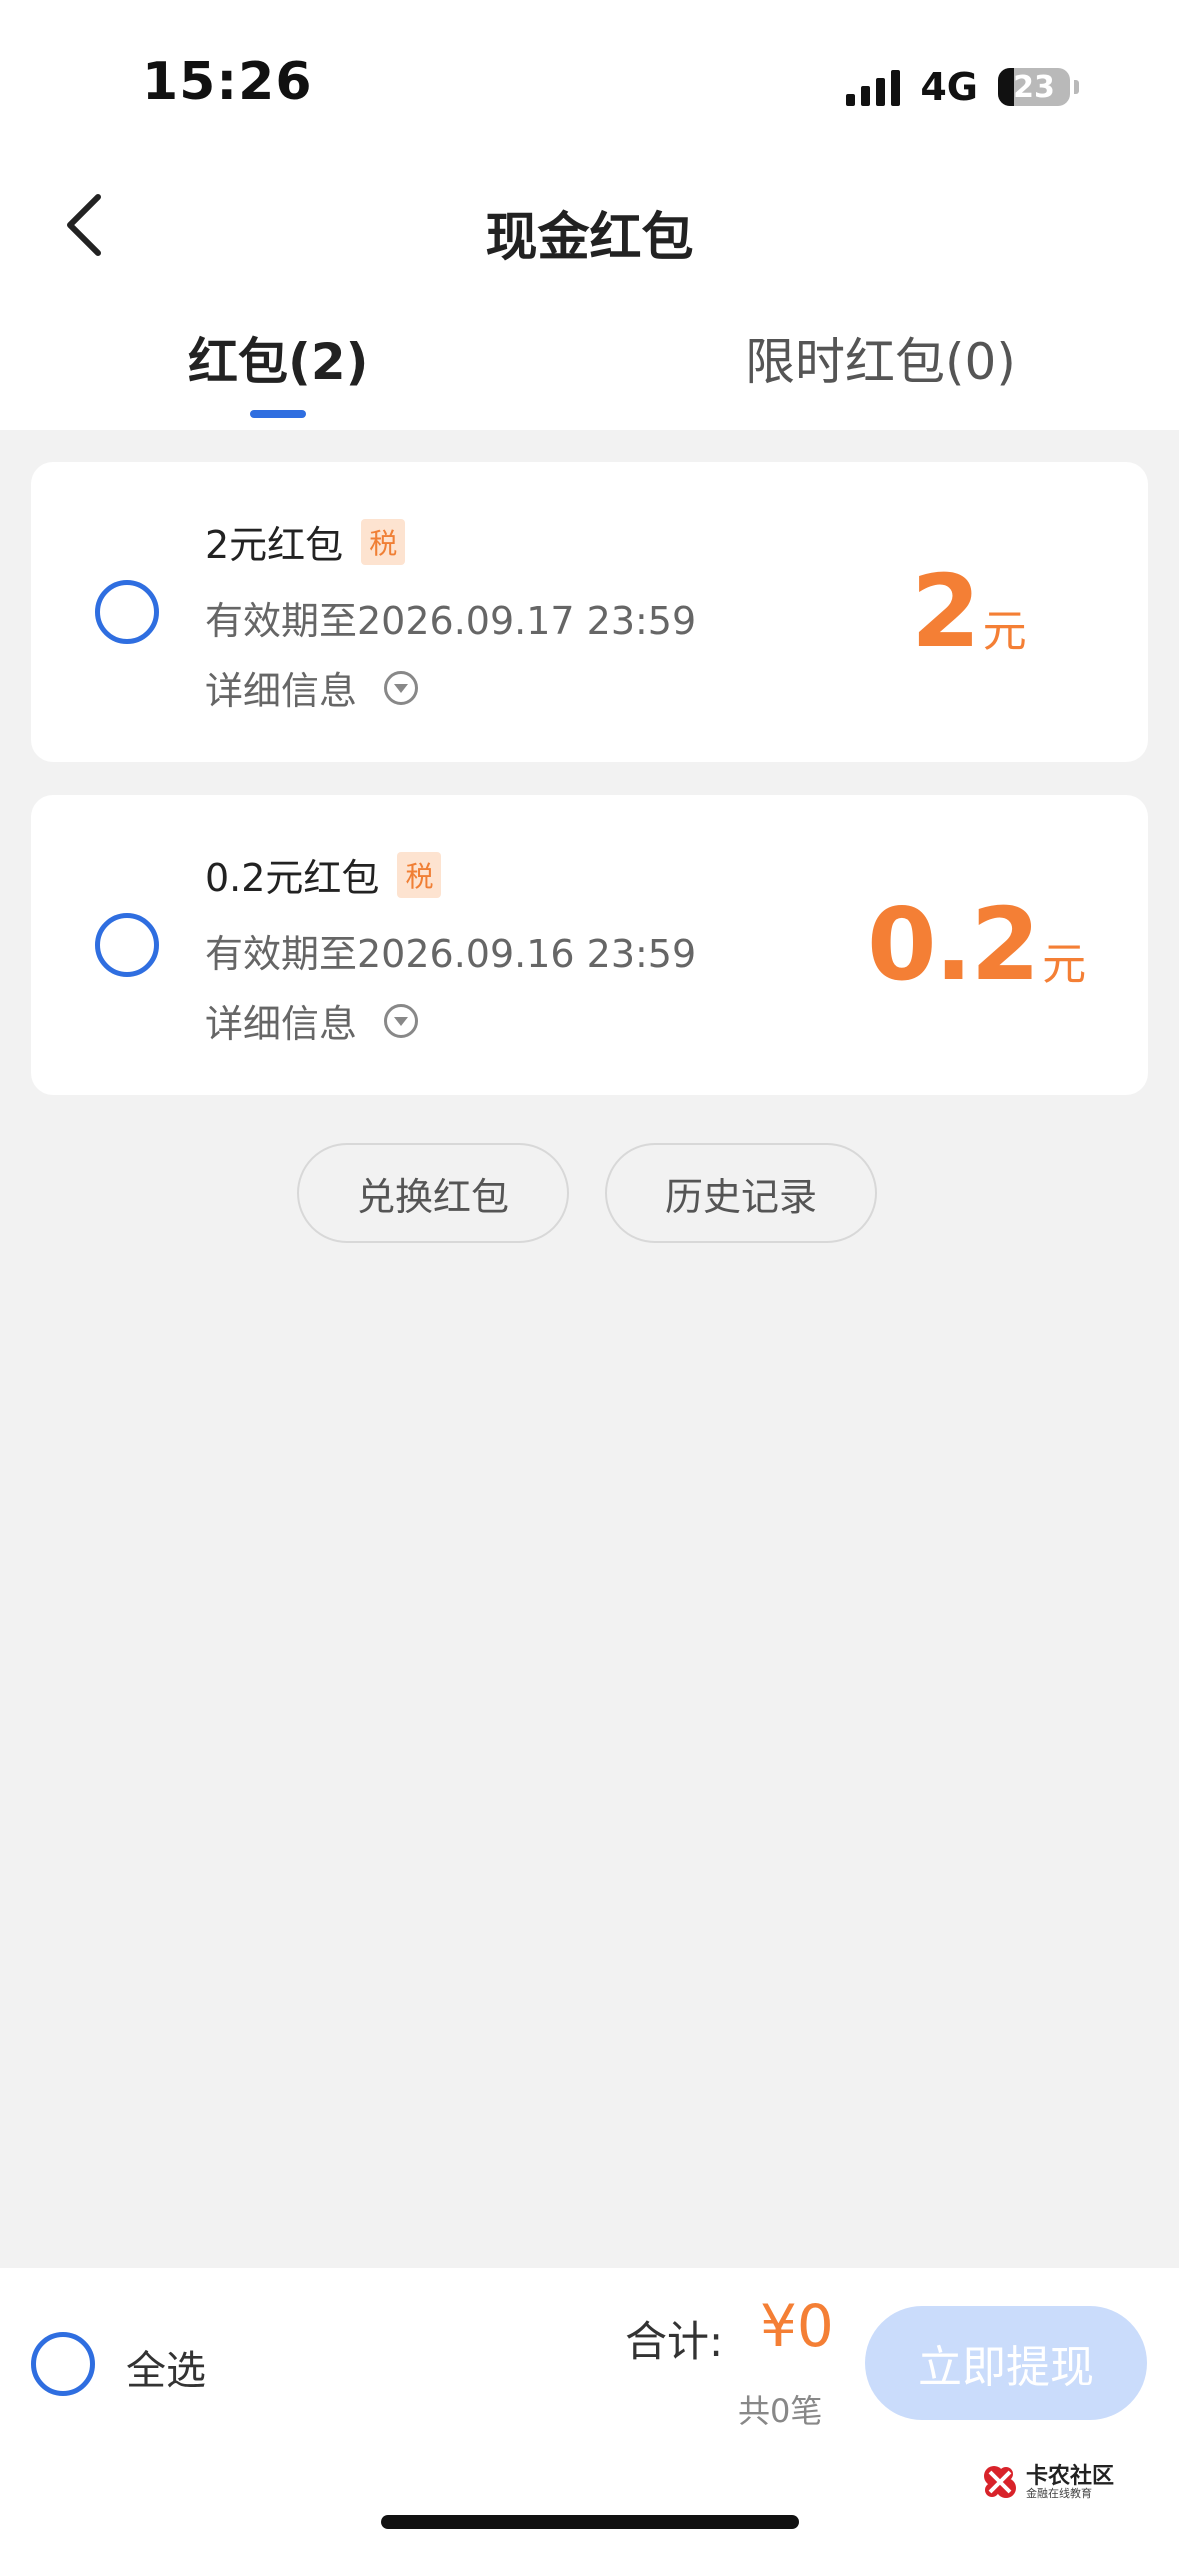 Image resolution: width=1179 pixels, height=2556 pixels. Describe the element at coordinates (1070, 2476) in the screenshot. I see `watermark-main: 卡农社区` at that location.